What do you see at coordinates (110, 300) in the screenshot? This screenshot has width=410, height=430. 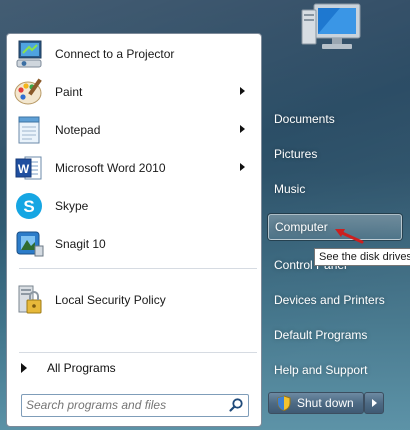 I see `program-label: Local Security Policy` at bounding box center [110, 300].